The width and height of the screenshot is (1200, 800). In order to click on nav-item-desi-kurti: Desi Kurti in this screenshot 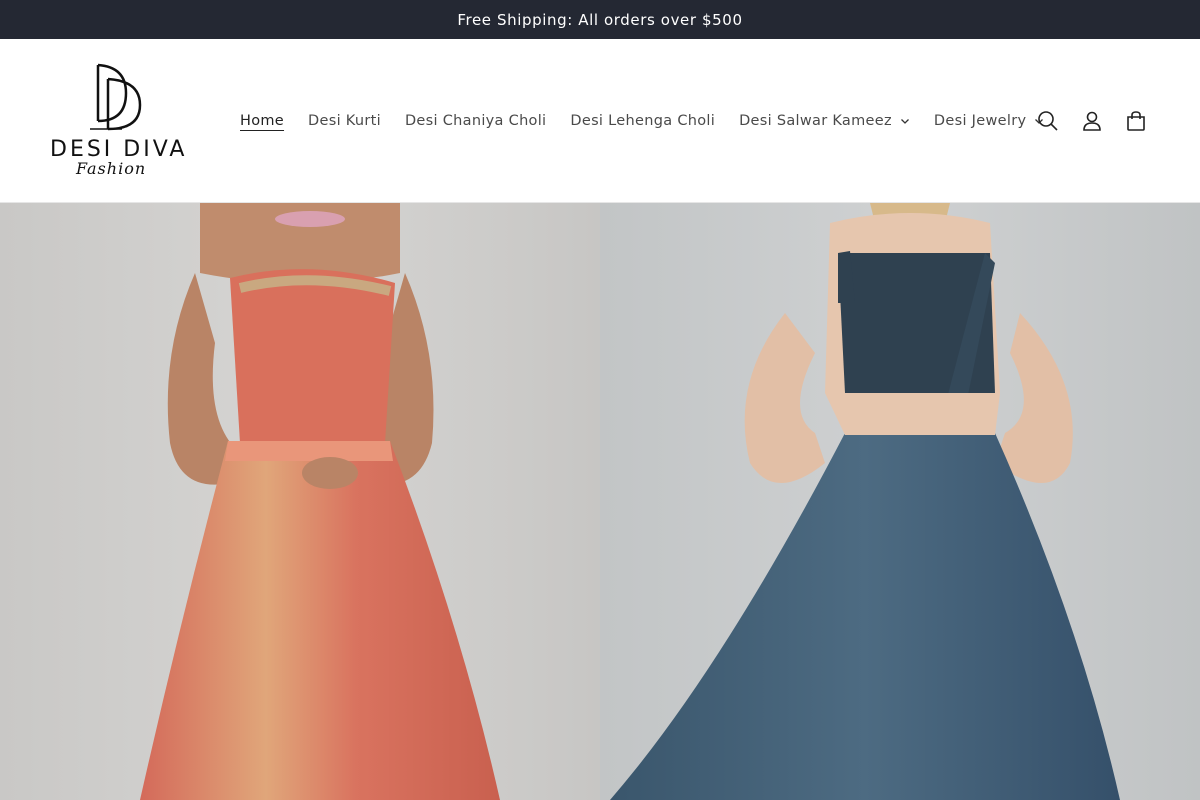, I will do `click(344, 121)`.